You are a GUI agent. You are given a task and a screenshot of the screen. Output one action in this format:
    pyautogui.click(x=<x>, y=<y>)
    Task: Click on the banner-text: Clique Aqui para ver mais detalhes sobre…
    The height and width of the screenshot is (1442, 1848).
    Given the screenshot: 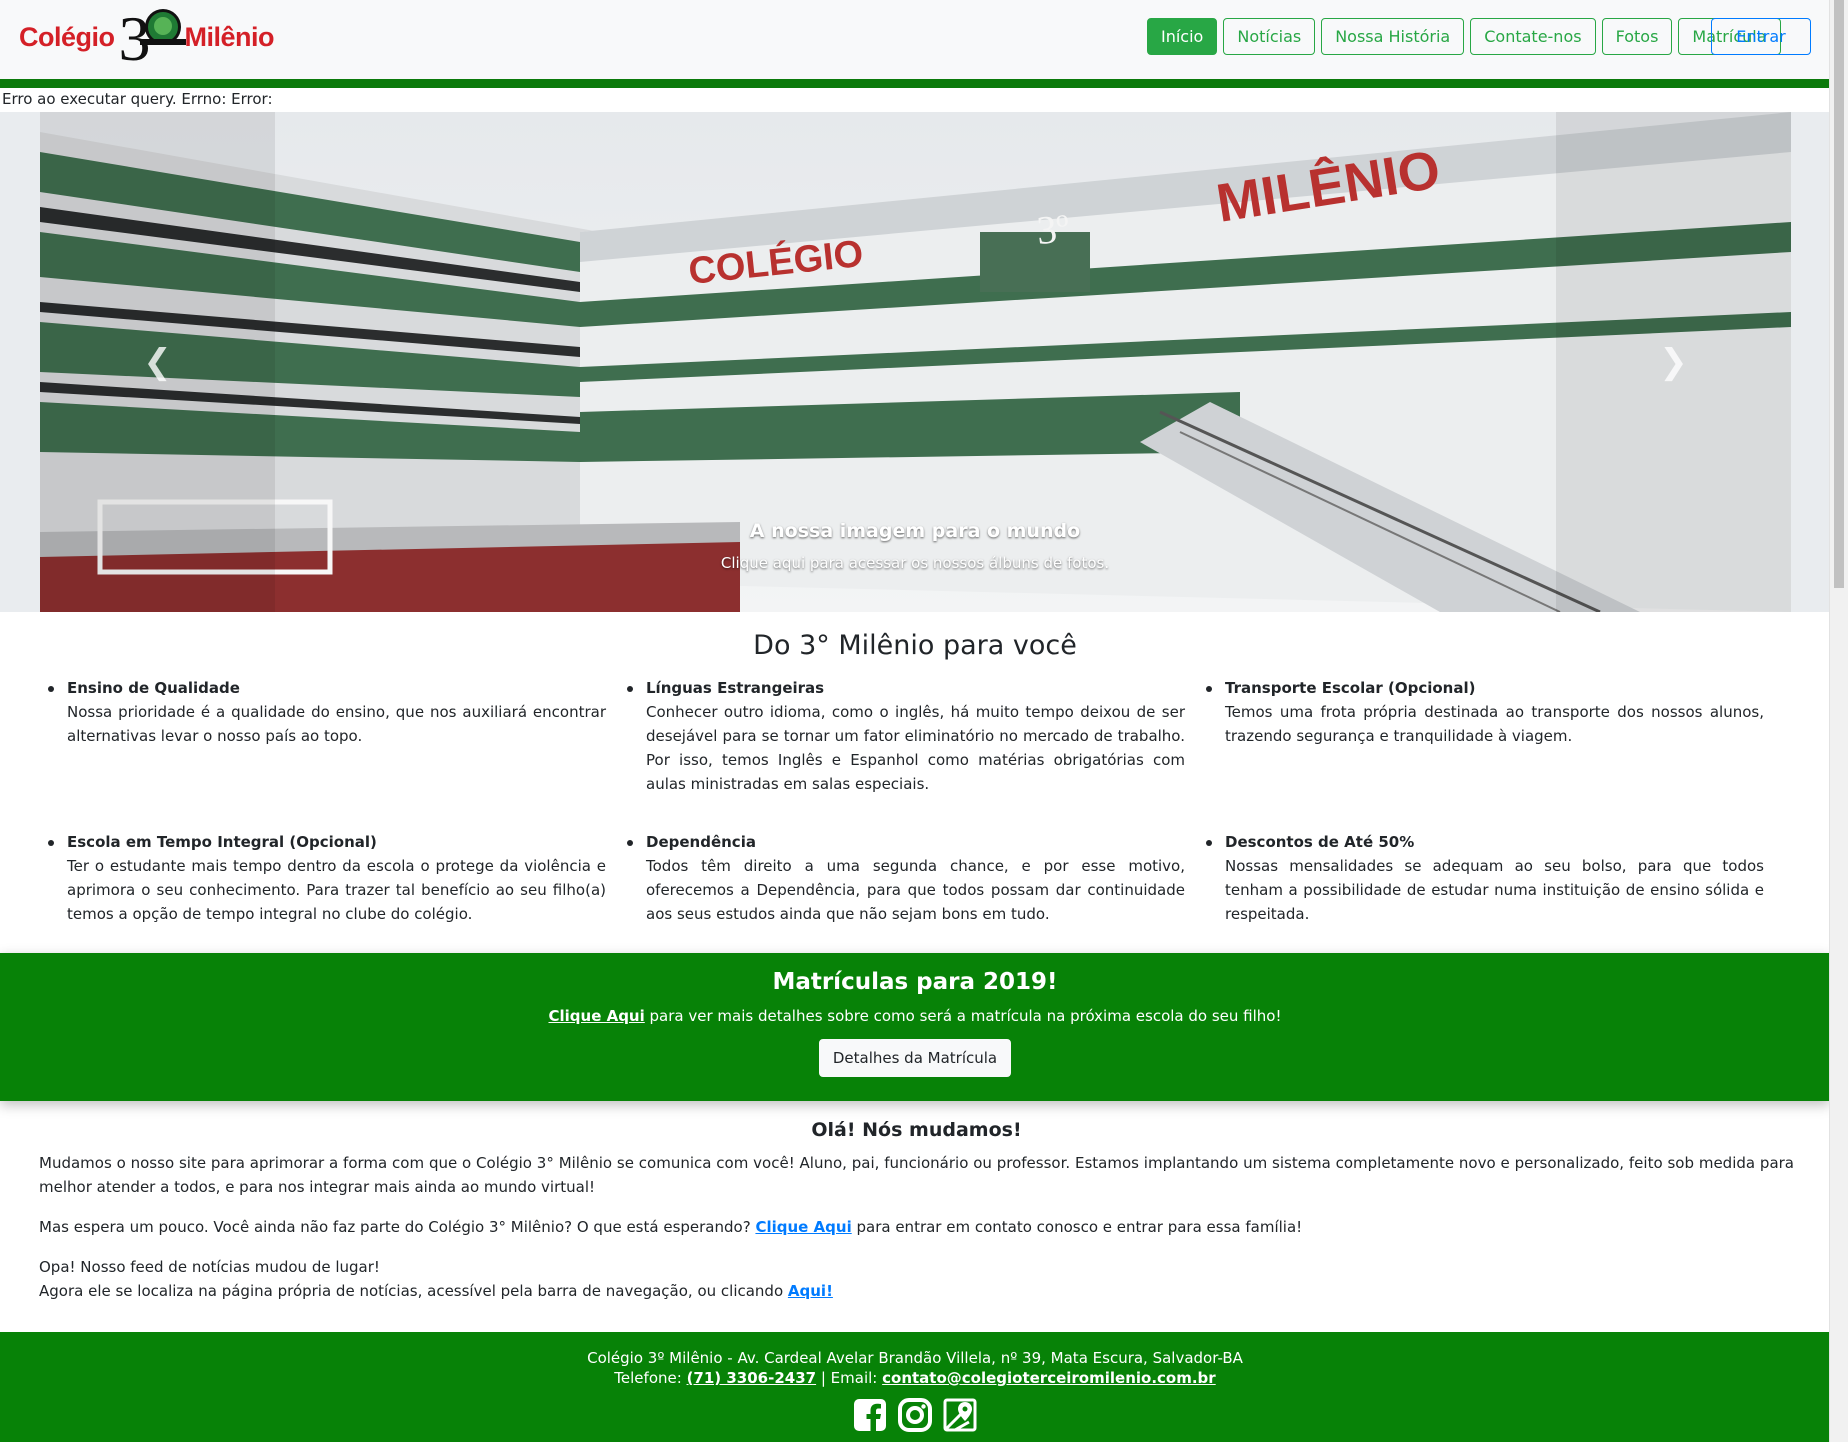 What is the action you would take?
    pyautogui.click(x=915, y=1016)
    